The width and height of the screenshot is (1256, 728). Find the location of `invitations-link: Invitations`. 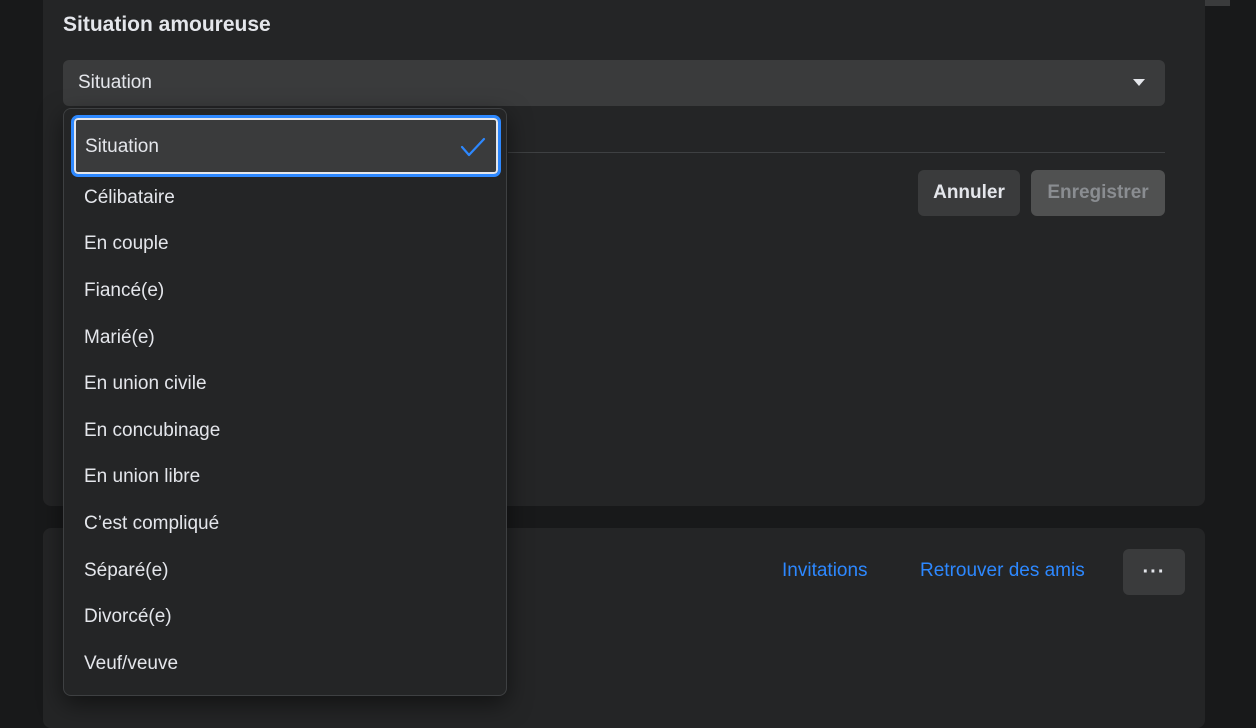

invitations-link: Invitations is located at coordinates (825, 571).